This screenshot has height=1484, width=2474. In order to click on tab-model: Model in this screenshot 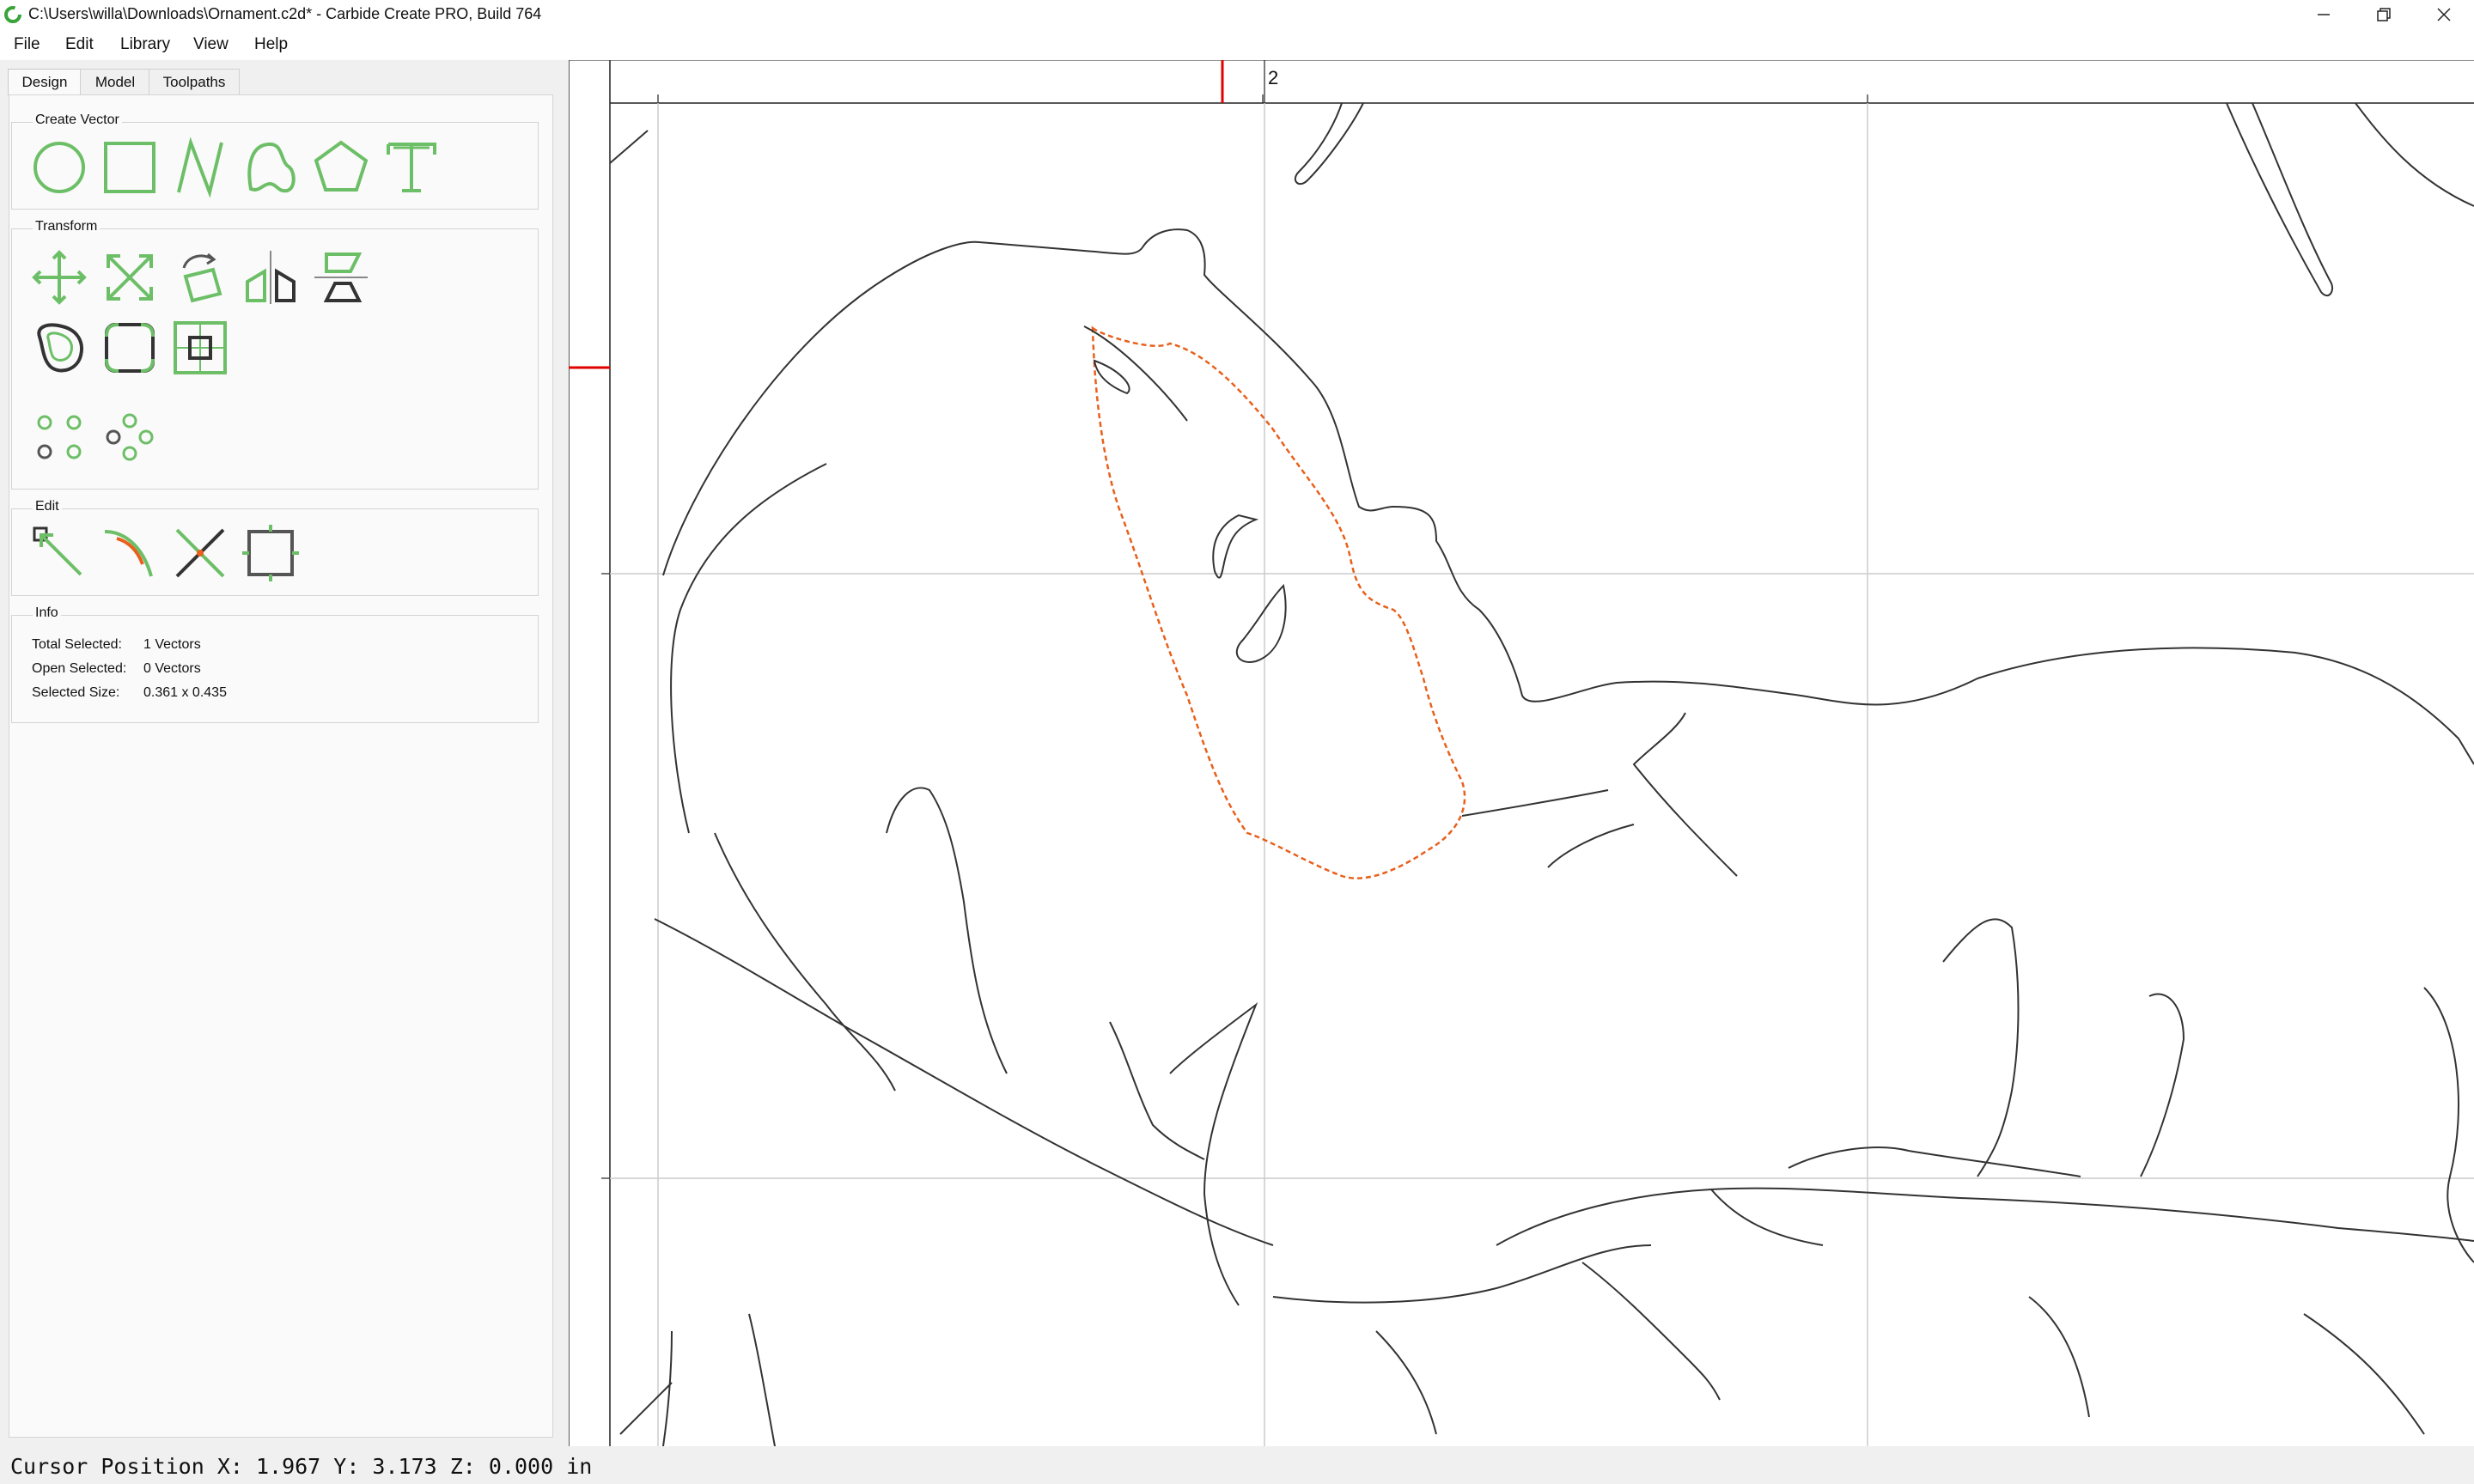, I will do `click(115, 82)`.